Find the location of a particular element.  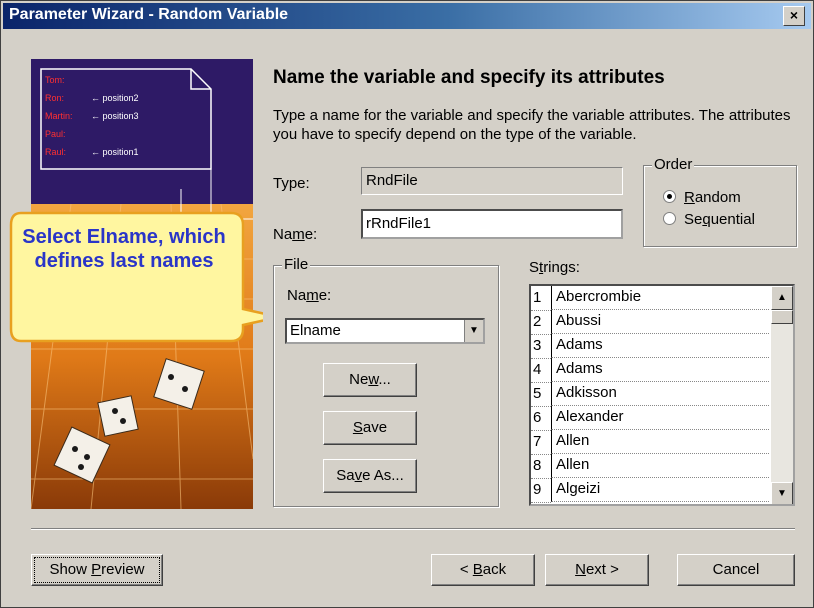

list-item: 9 Algeizi is located at coordinates (651, 490).